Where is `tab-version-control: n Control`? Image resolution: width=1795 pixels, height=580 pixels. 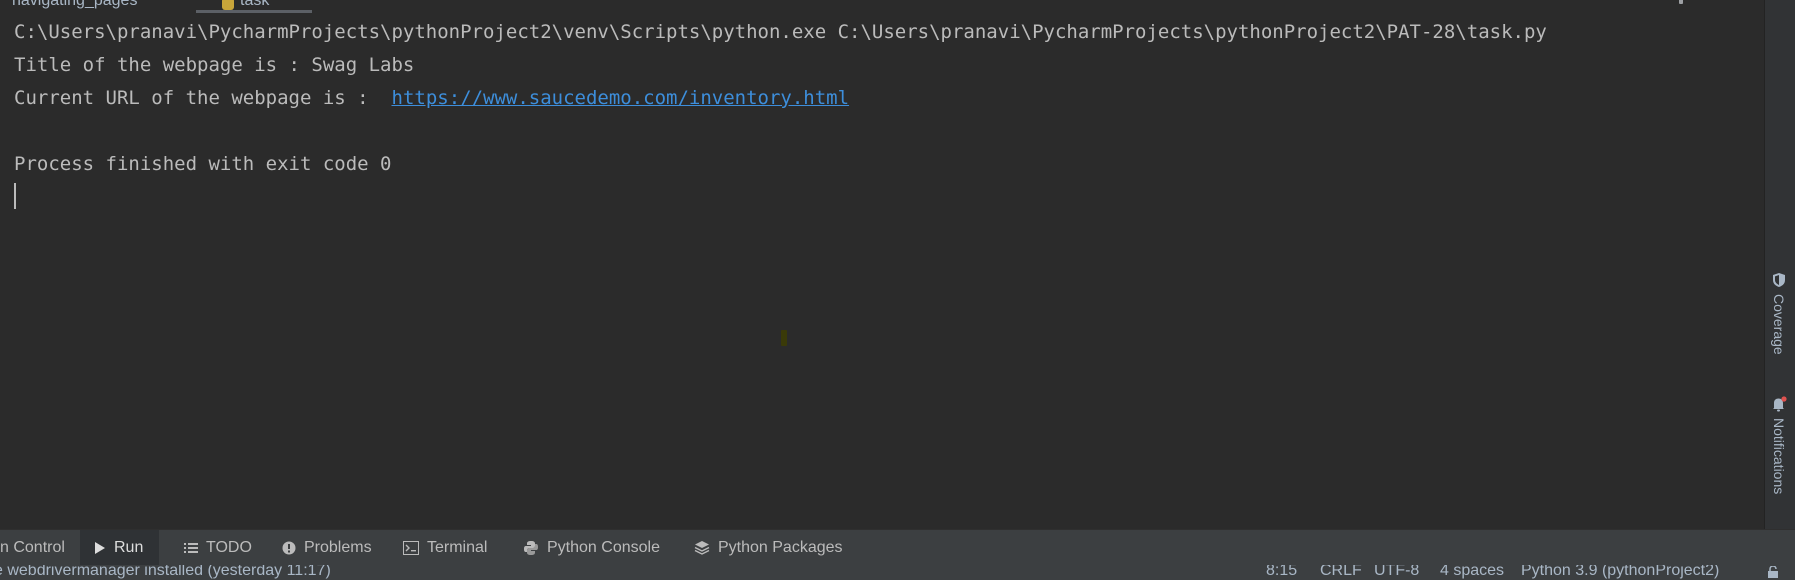
tab-version-control: n Control is located at coordinates (40, 548).